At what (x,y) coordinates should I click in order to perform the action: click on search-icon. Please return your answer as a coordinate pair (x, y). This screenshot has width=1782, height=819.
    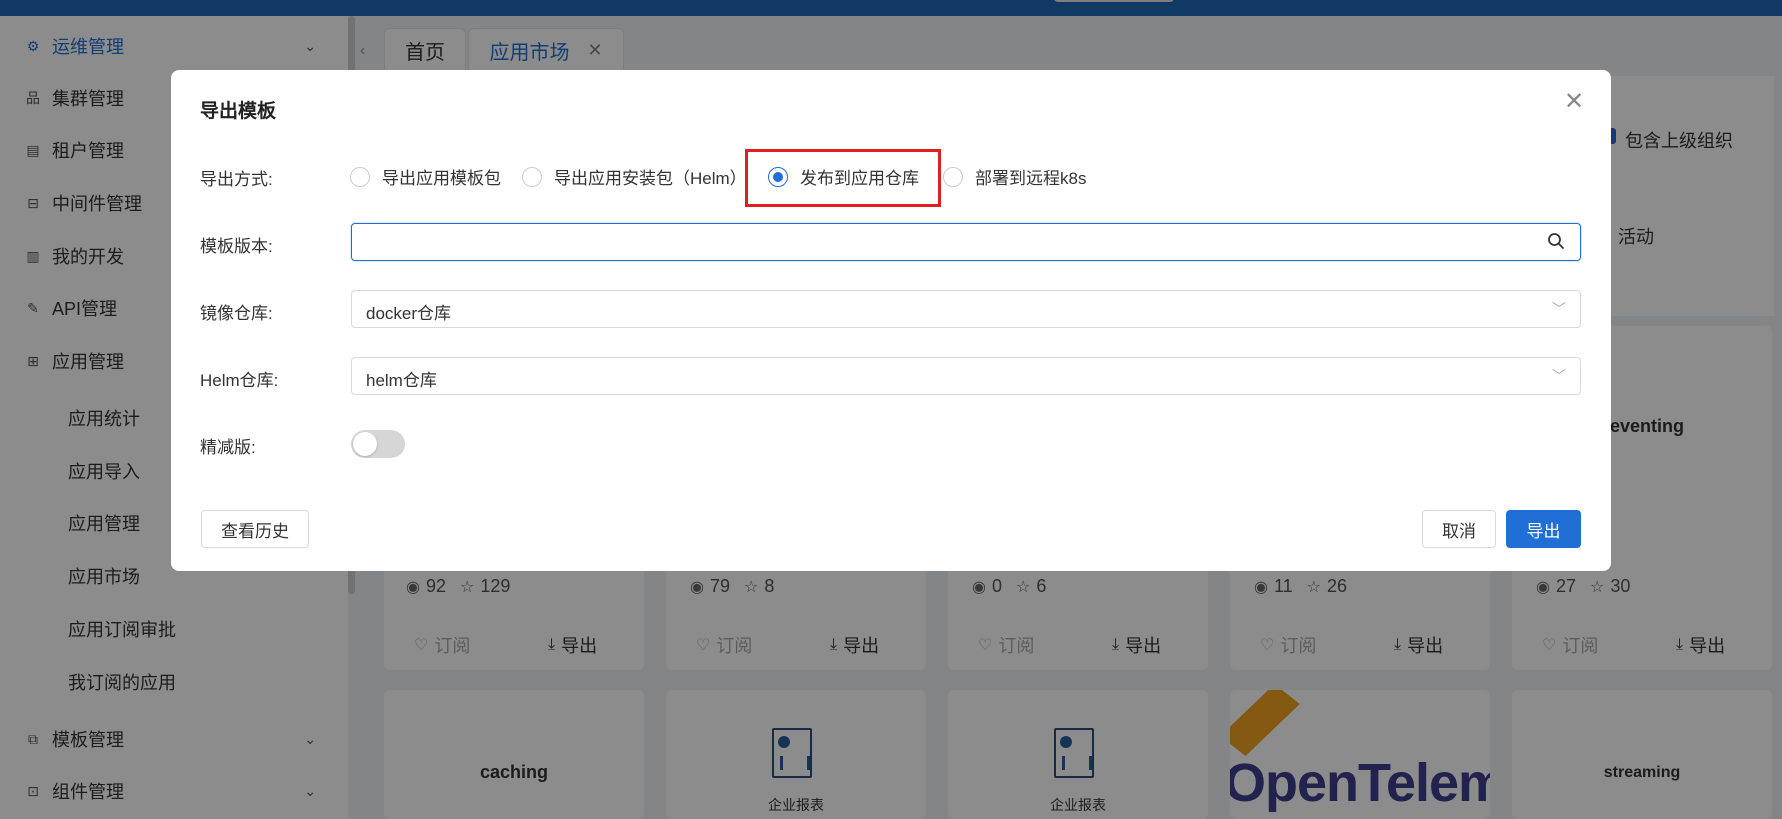
    Looking at the image, I should click on (1556, 241).